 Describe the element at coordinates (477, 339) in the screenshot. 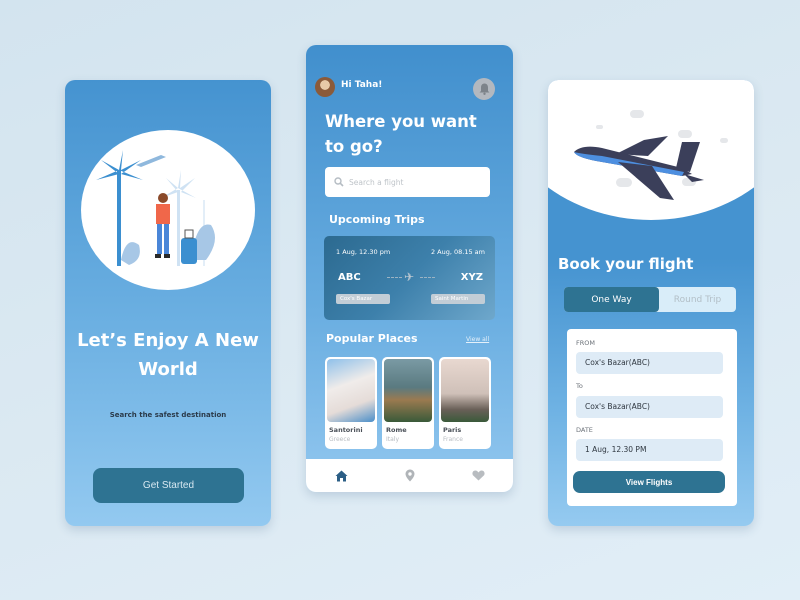

I see `view-all-link: View all` at that location.